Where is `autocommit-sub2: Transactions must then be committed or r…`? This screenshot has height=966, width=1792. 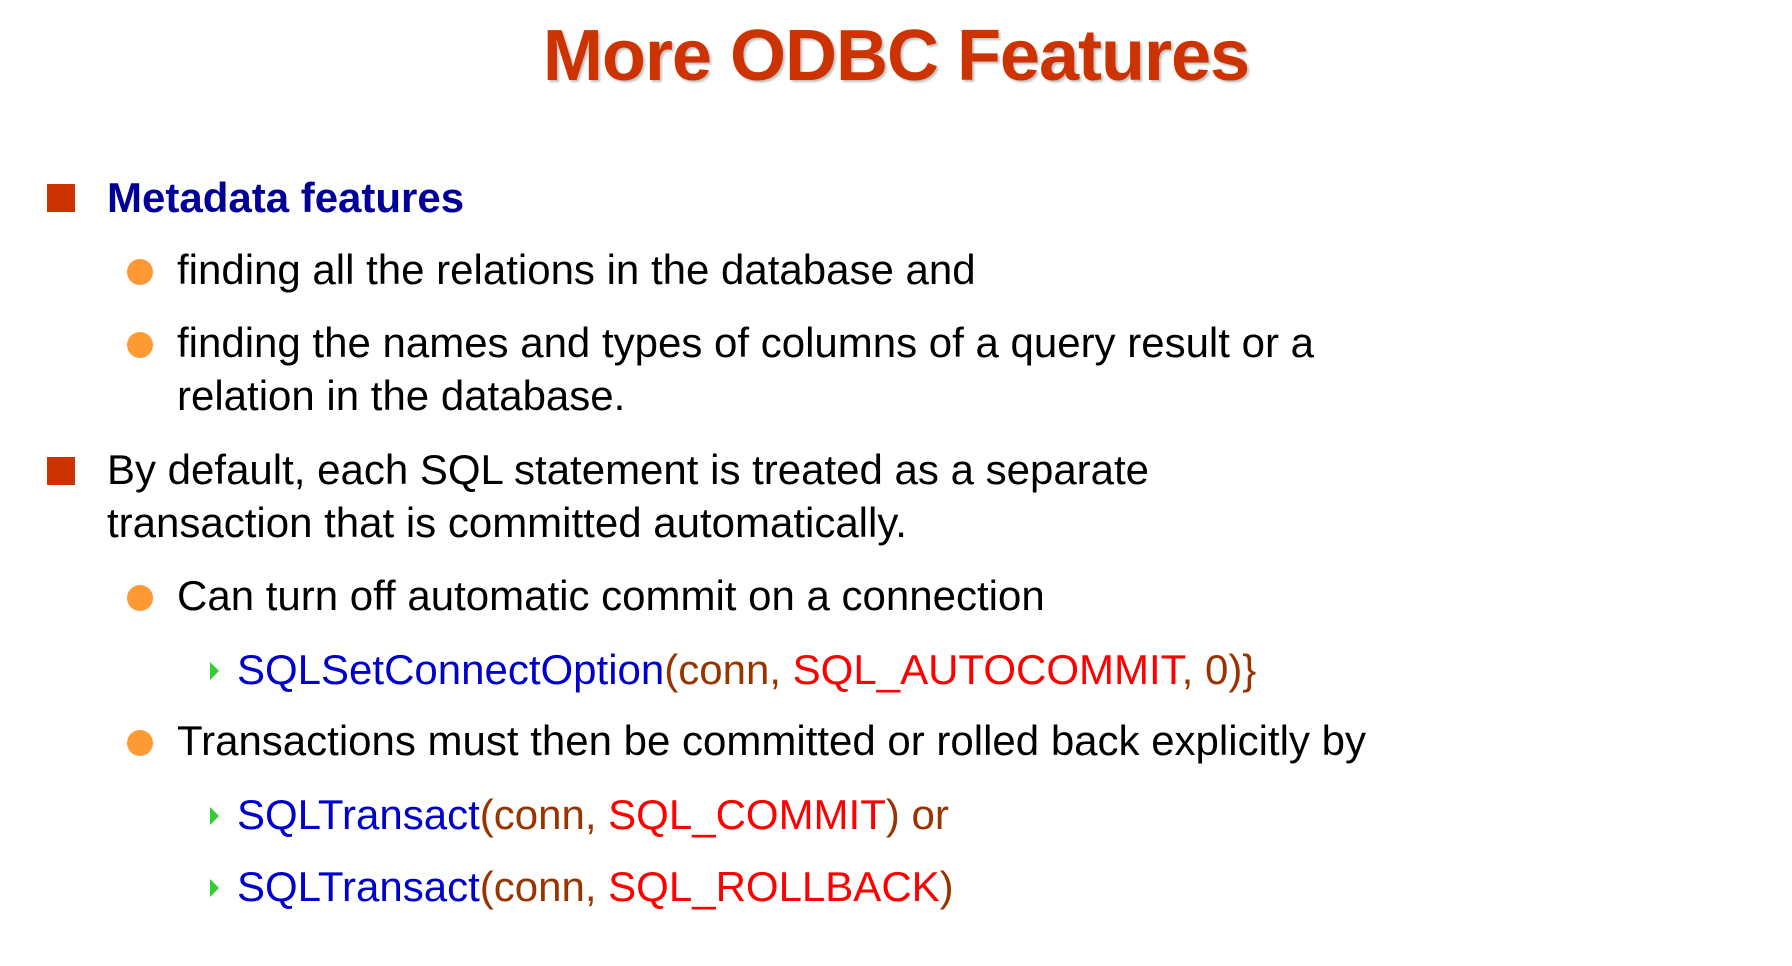
autocommit-sub2: Transactions must then be committed or r… is located at coordinates (771, 740).